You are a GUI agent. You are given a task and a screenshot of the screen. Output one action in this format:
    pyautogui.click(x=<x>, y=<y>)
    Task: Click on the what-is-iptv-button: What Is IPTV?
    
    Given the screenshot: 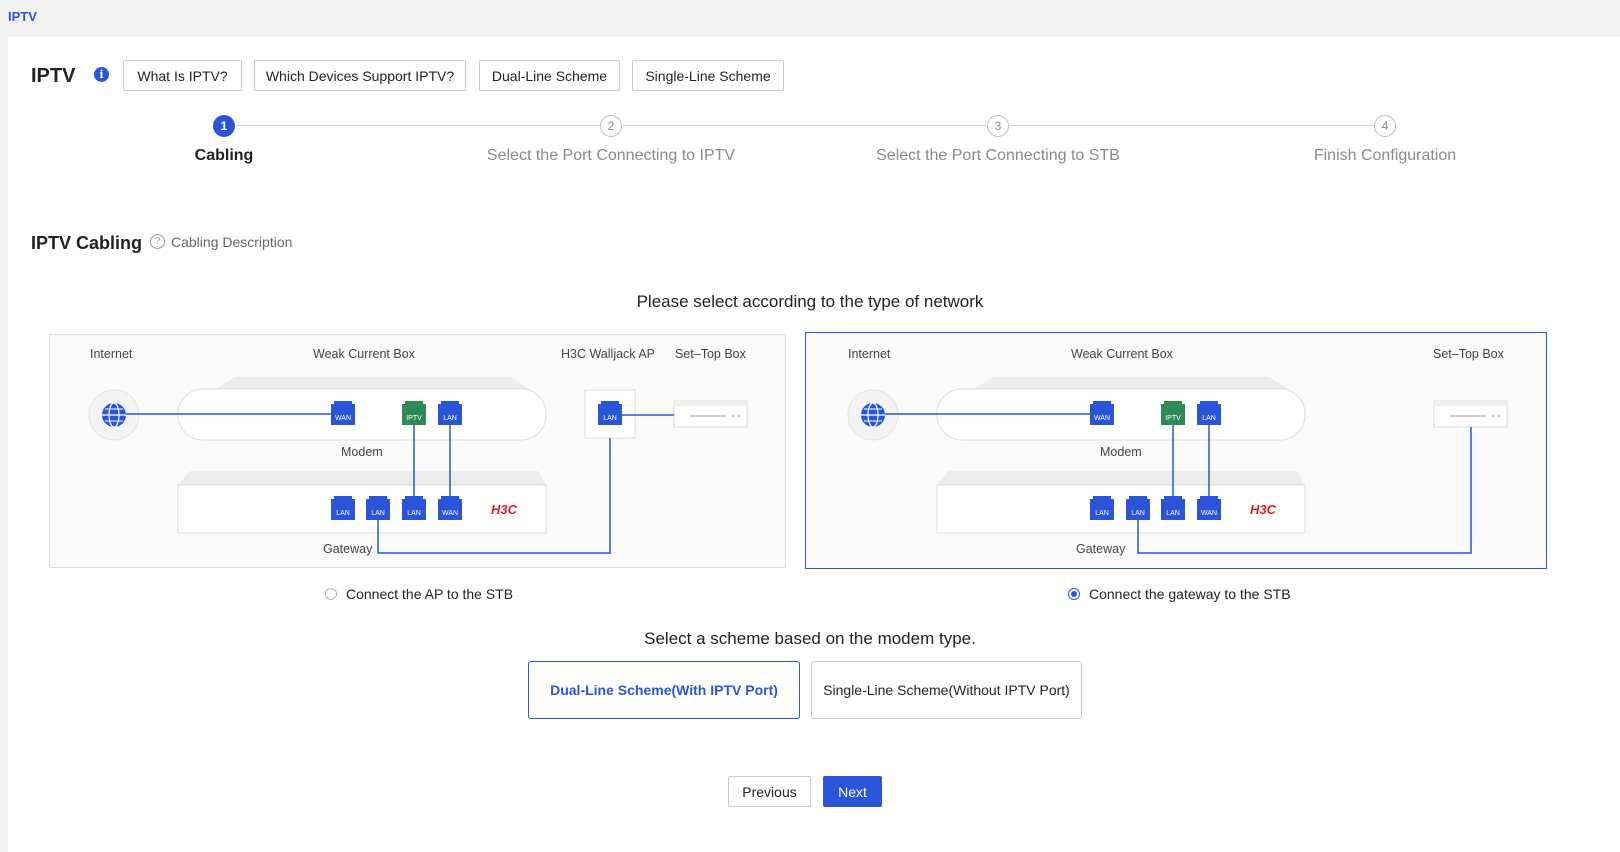 What is the action you would take?
    pyautogui.click(x=182, y=75)
    